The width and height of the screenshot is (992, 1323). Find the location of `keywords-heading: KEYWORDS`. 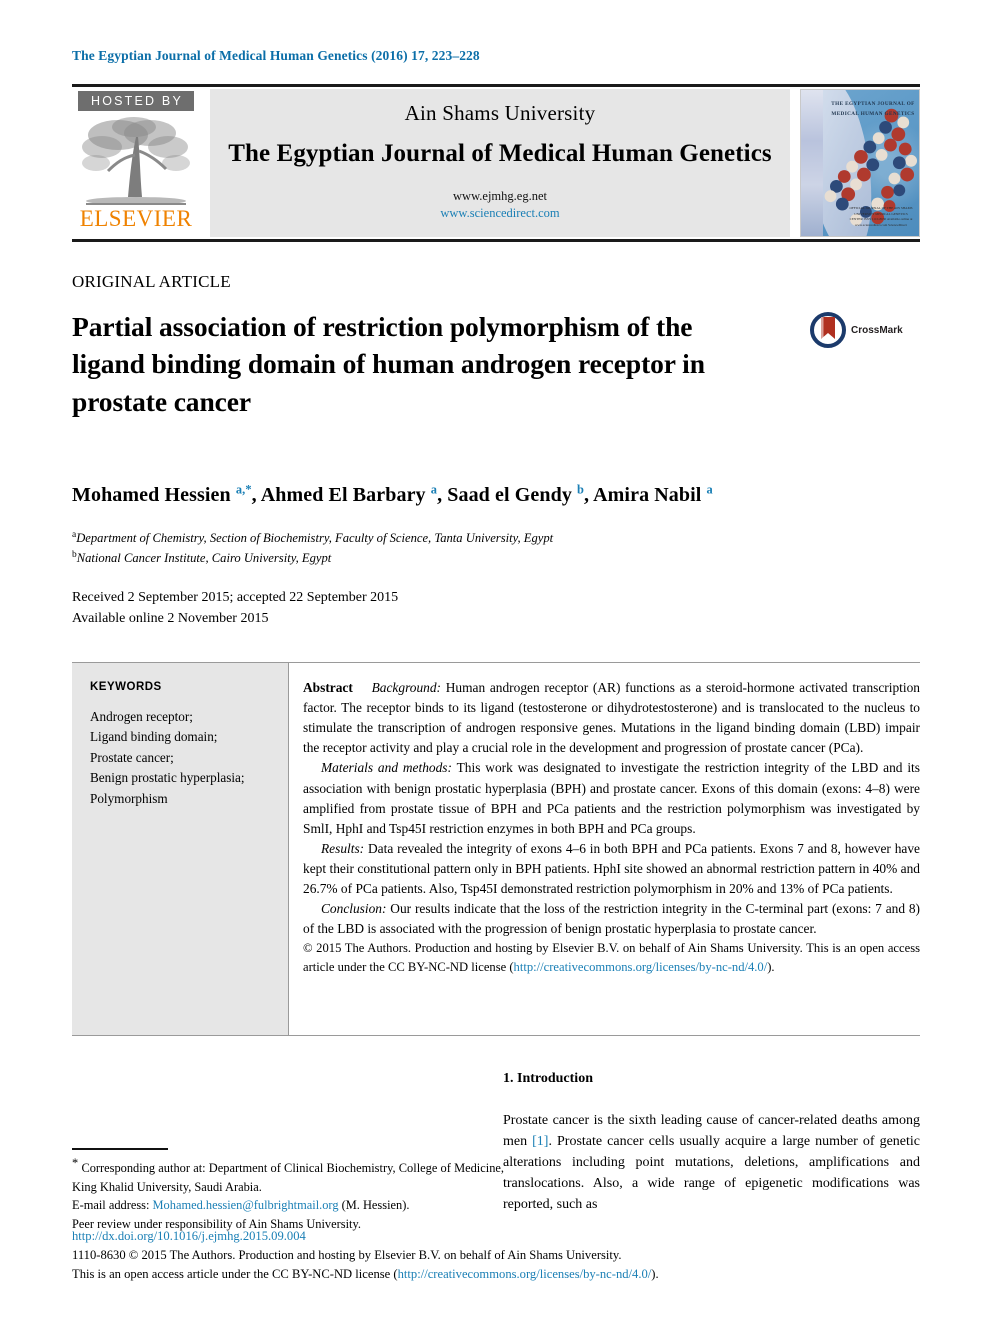

keywords-heading: KEYWORDS is located at coordinates (126, 687).